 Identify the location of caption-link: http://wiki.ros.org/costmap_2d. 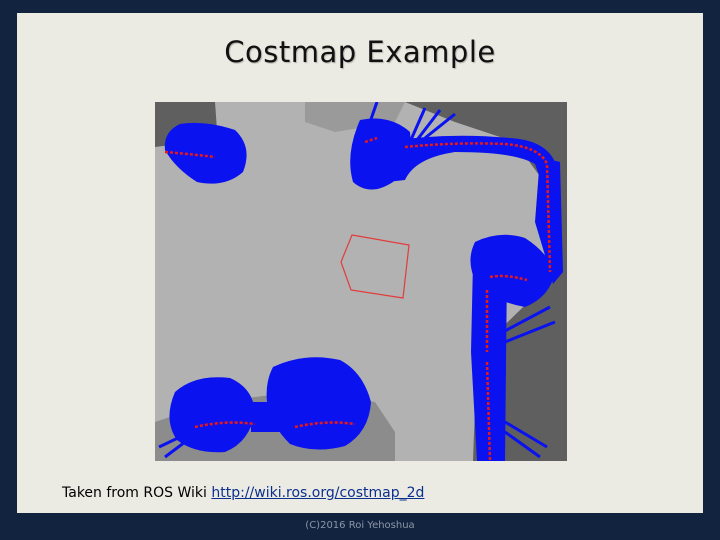
(317, 493).